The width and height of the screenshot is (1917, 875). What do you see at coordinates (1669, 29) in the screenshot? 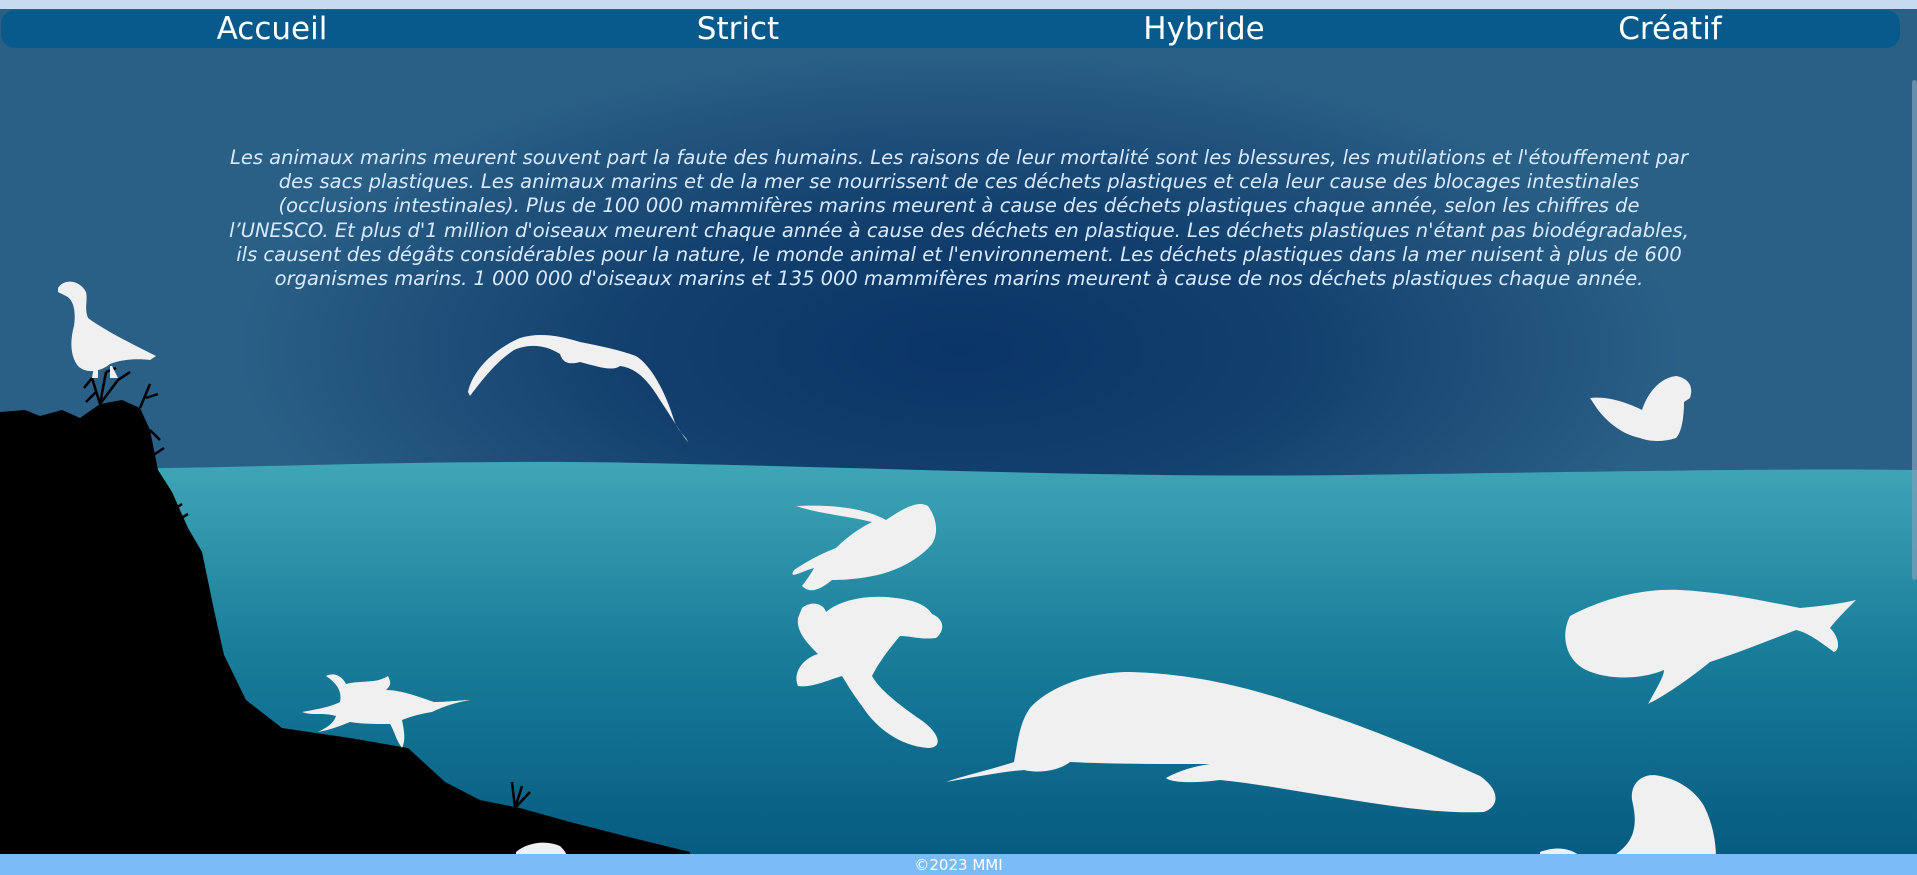
I see `nav-link-creatif: Créatif` at bounding box center [1669, 29].